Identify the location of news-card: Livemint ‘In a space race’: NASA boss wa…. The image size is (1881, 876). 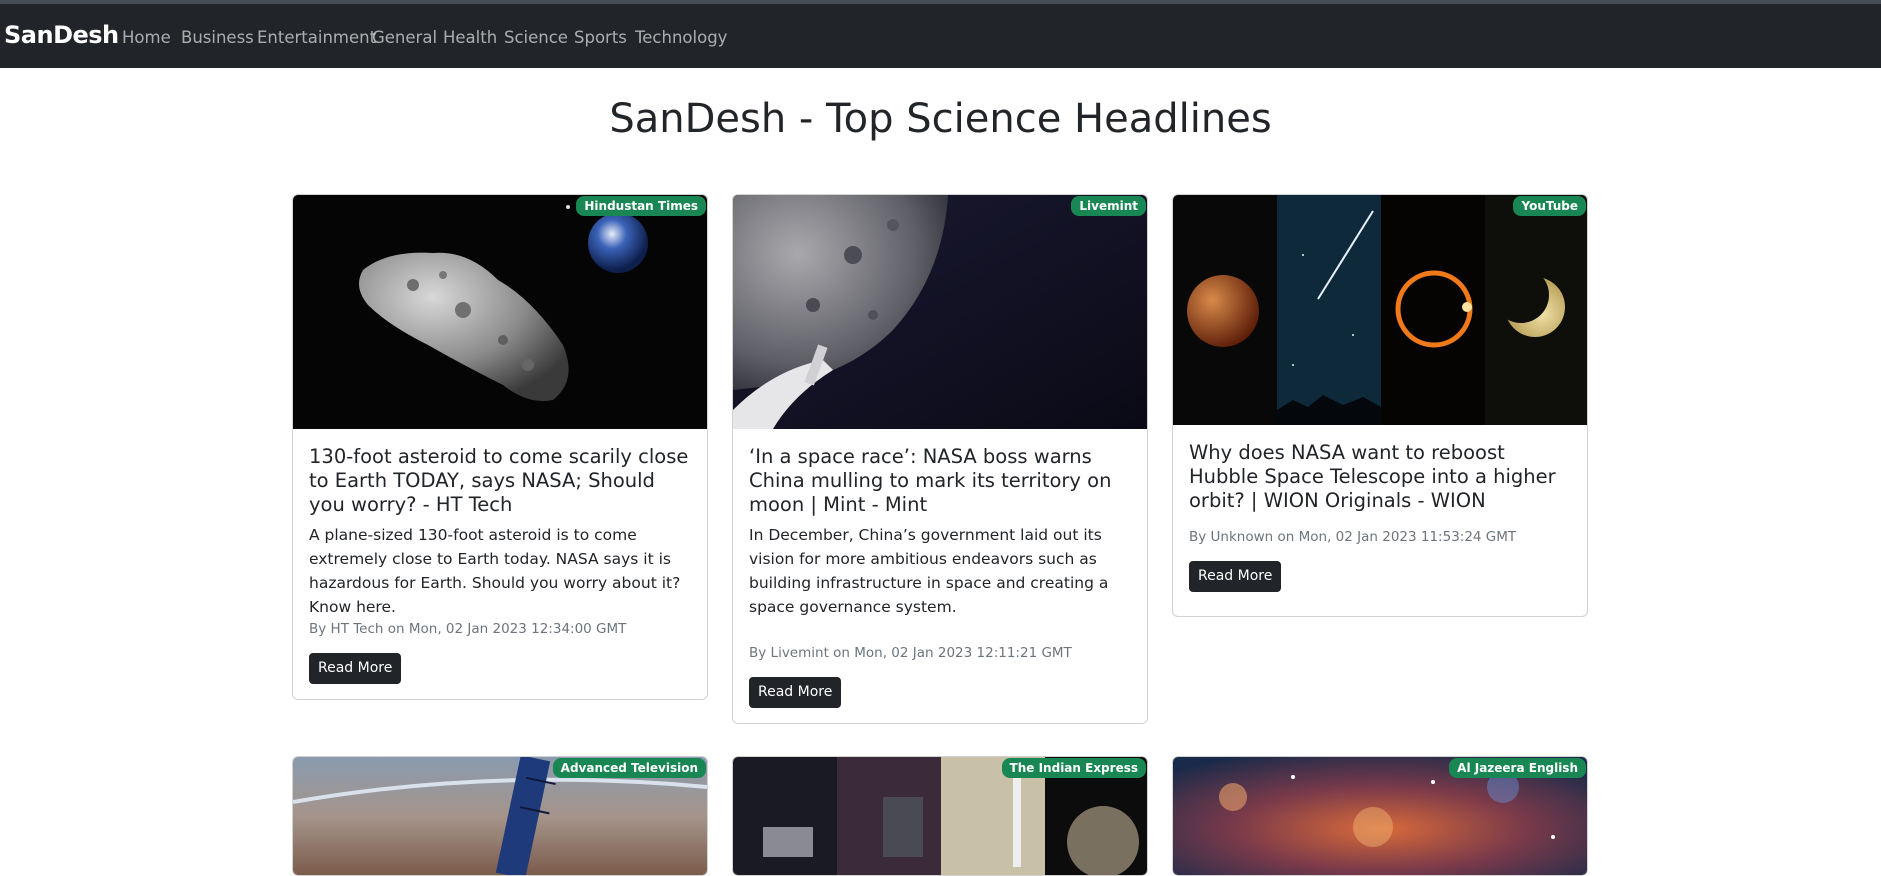
(940, 459).